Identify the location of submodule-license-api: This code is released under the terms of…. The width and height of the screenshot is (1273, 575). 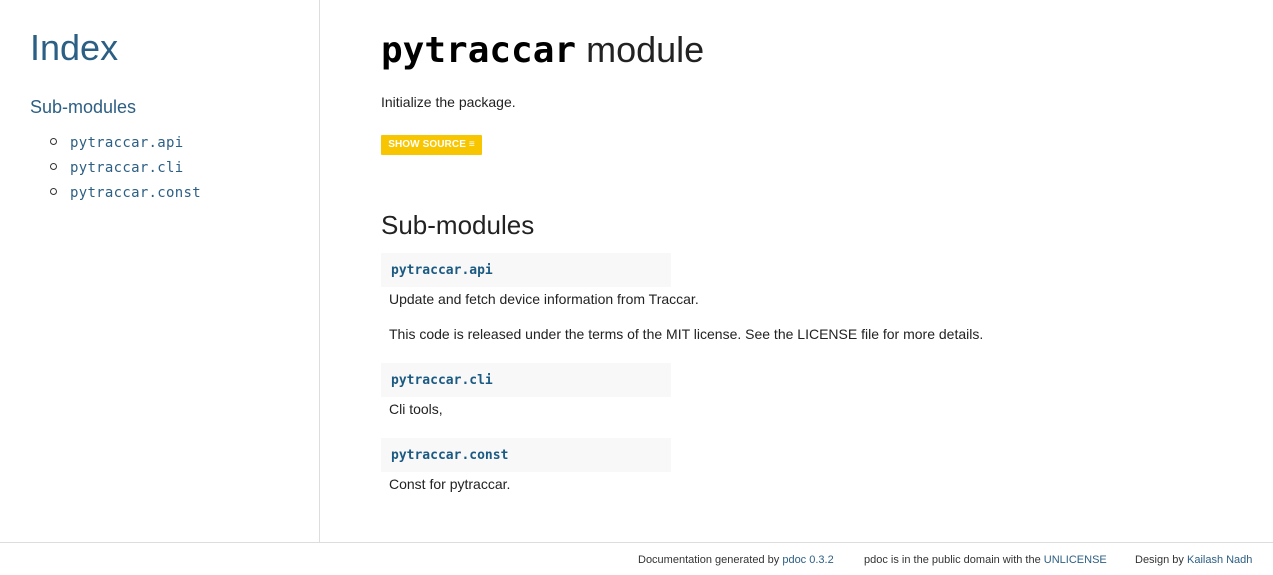
(686, 334).